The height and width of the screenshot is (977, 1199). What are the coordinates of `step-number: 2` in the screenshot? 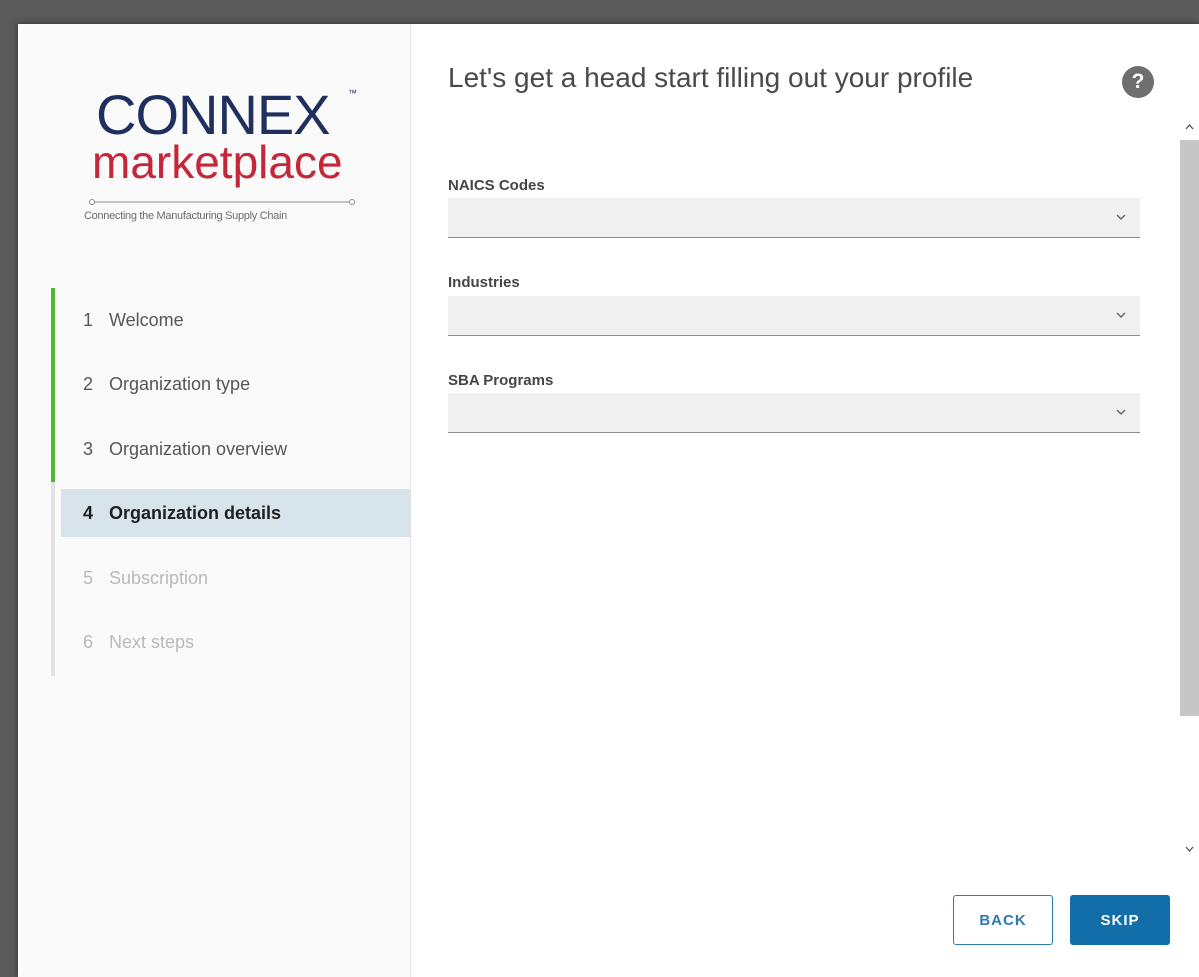 It's located at (88, 383).